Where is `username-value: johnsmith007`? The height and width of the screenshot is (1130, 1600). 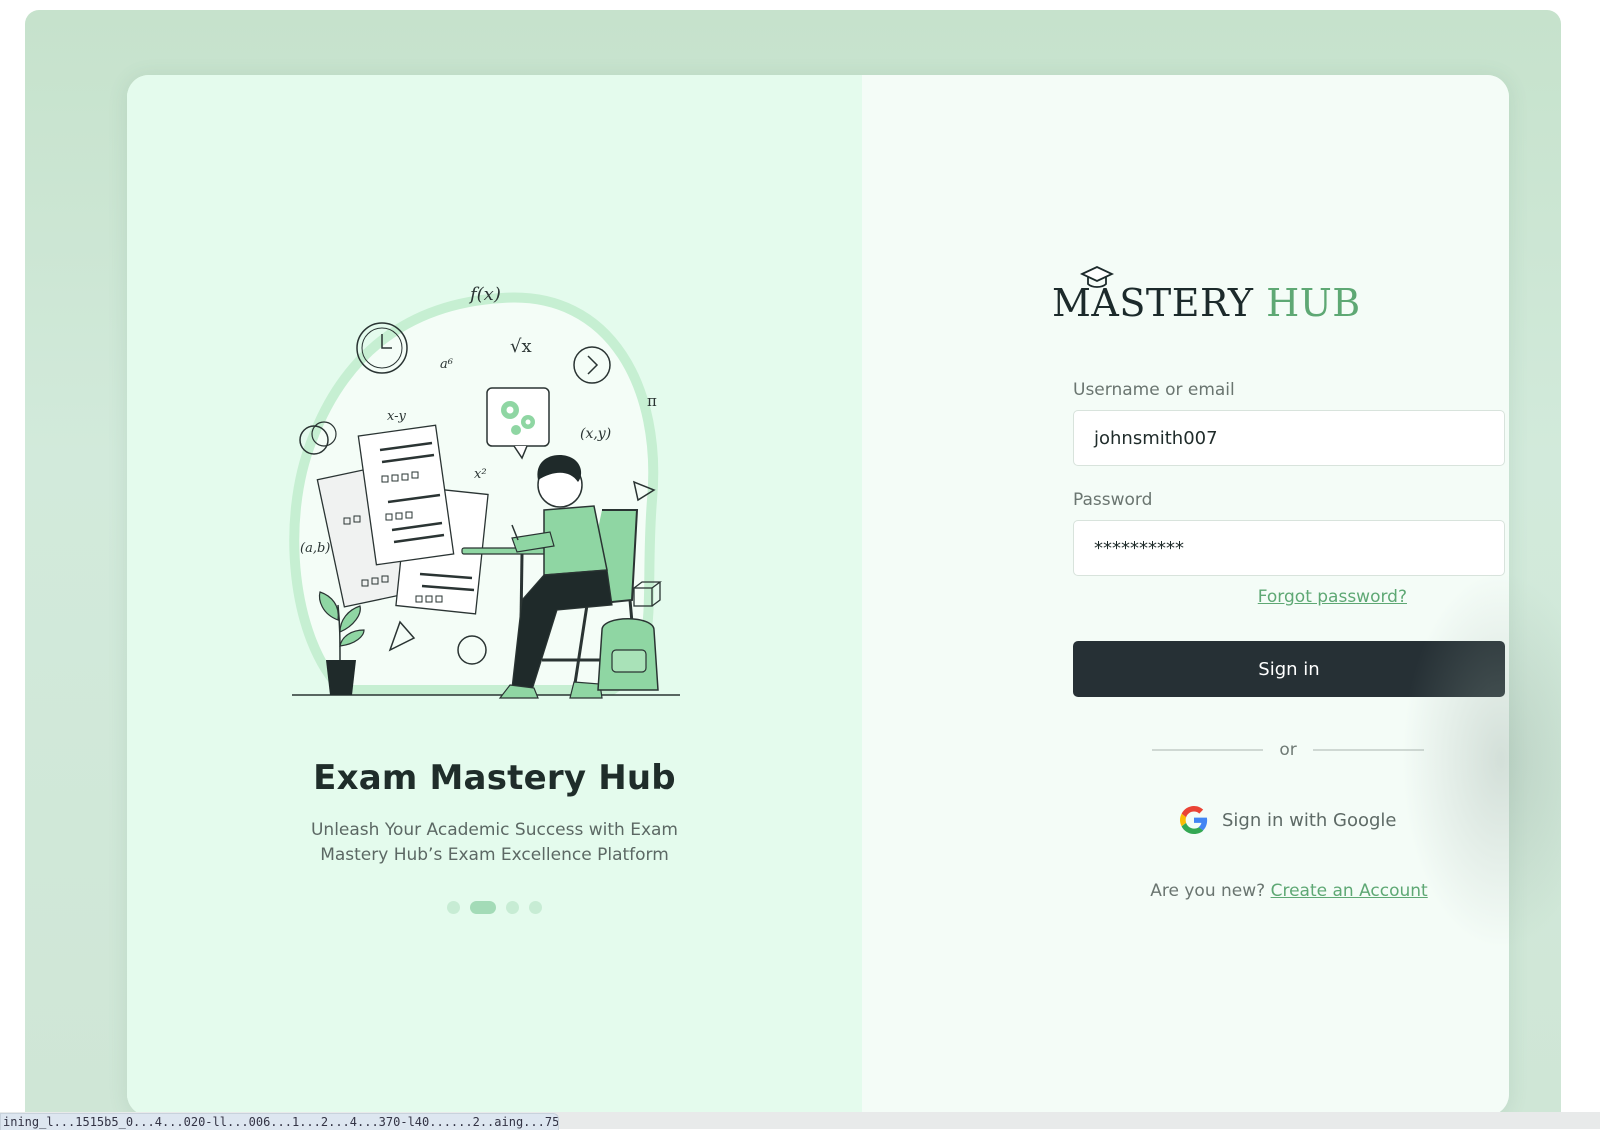
username-value: johnsmith007 is located at coordinates (1156, 438).